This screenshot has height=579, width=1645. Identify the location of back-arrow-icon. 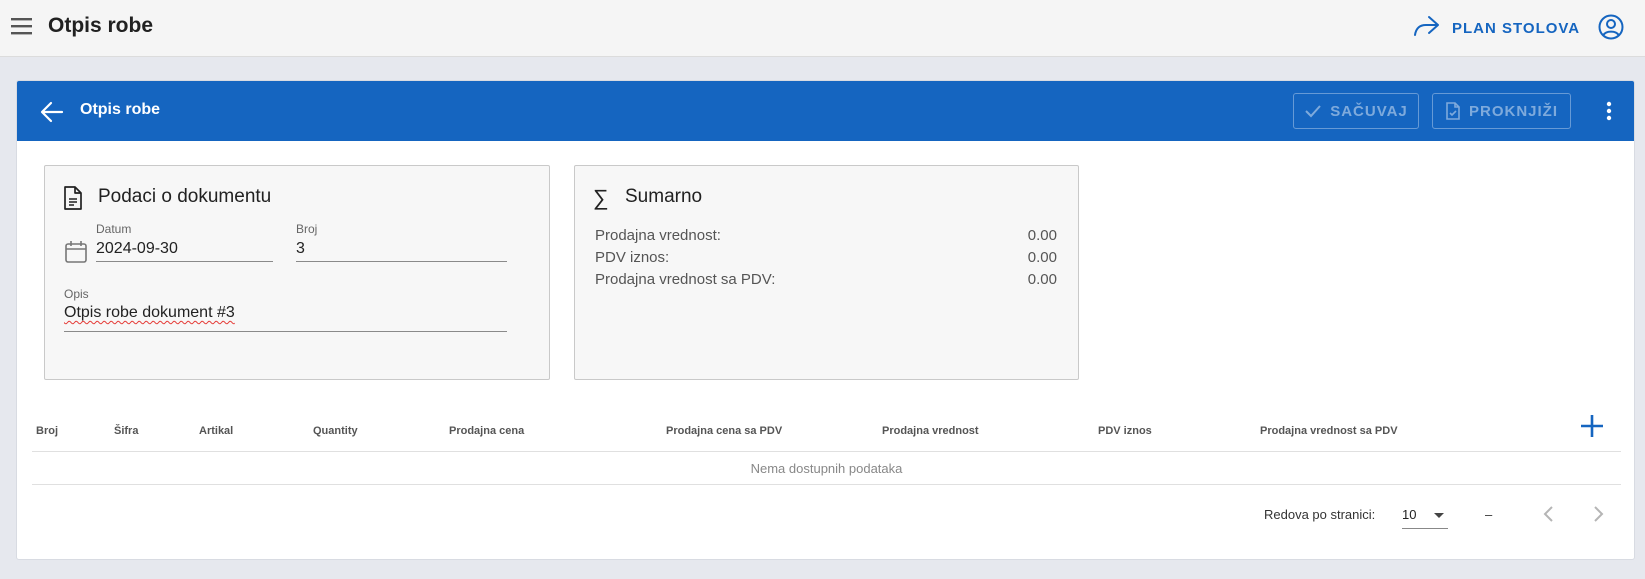
(52, 112).